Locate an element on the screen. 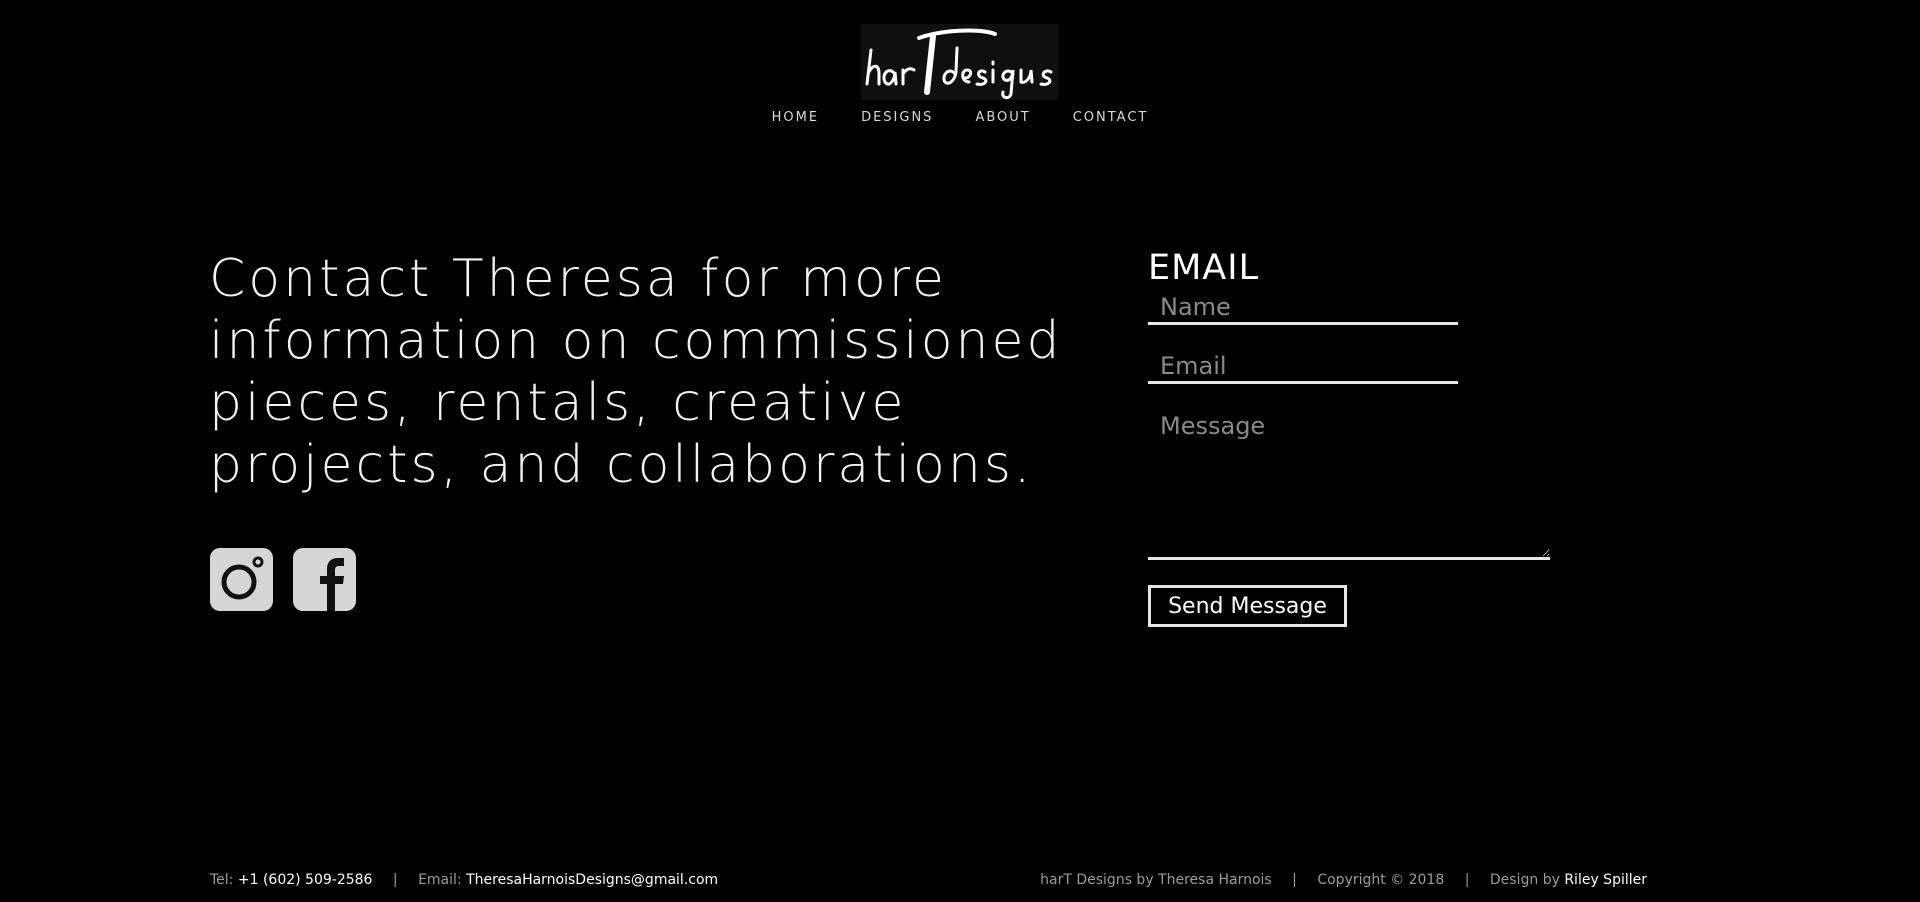 This screenshot has width=1920, height=902. message-field is located at coordinates (1349, 482).